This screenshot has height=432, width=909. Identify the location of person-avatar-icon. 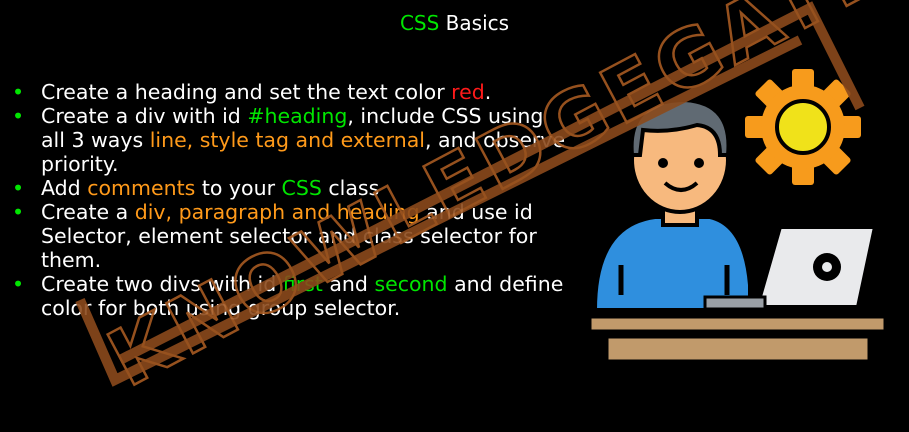
(672, 204).